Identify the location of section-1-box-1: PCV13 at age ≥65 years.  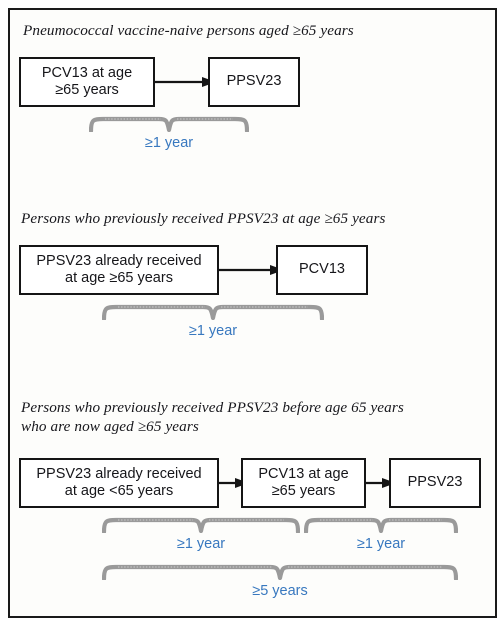
(87, 82).